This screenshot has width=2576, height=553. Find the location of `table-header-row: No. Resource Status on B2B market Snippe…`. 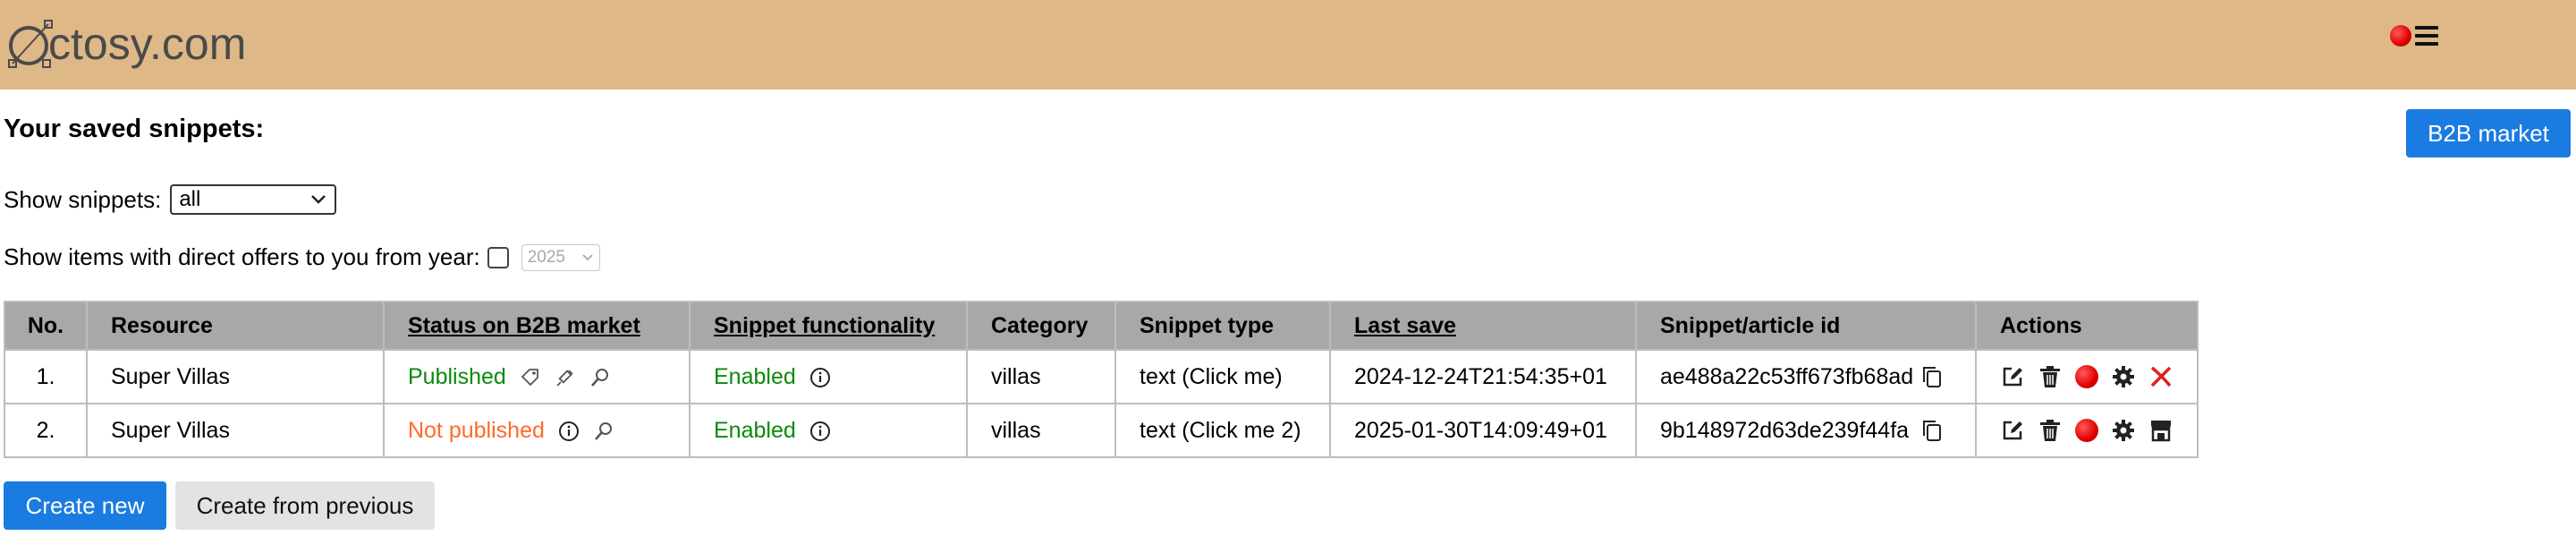

table-header-row: No. Resource Status on B2B market Snippe… is located at coordinates (1101, 326).